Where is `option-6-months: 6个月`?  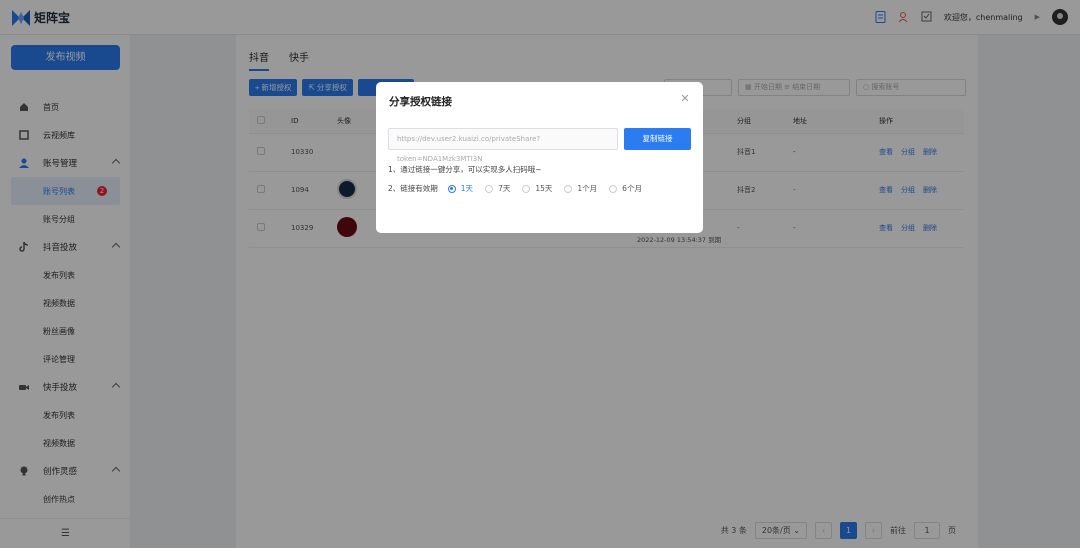 option-6-months: 6个月 is located at coordinates (625, 188).